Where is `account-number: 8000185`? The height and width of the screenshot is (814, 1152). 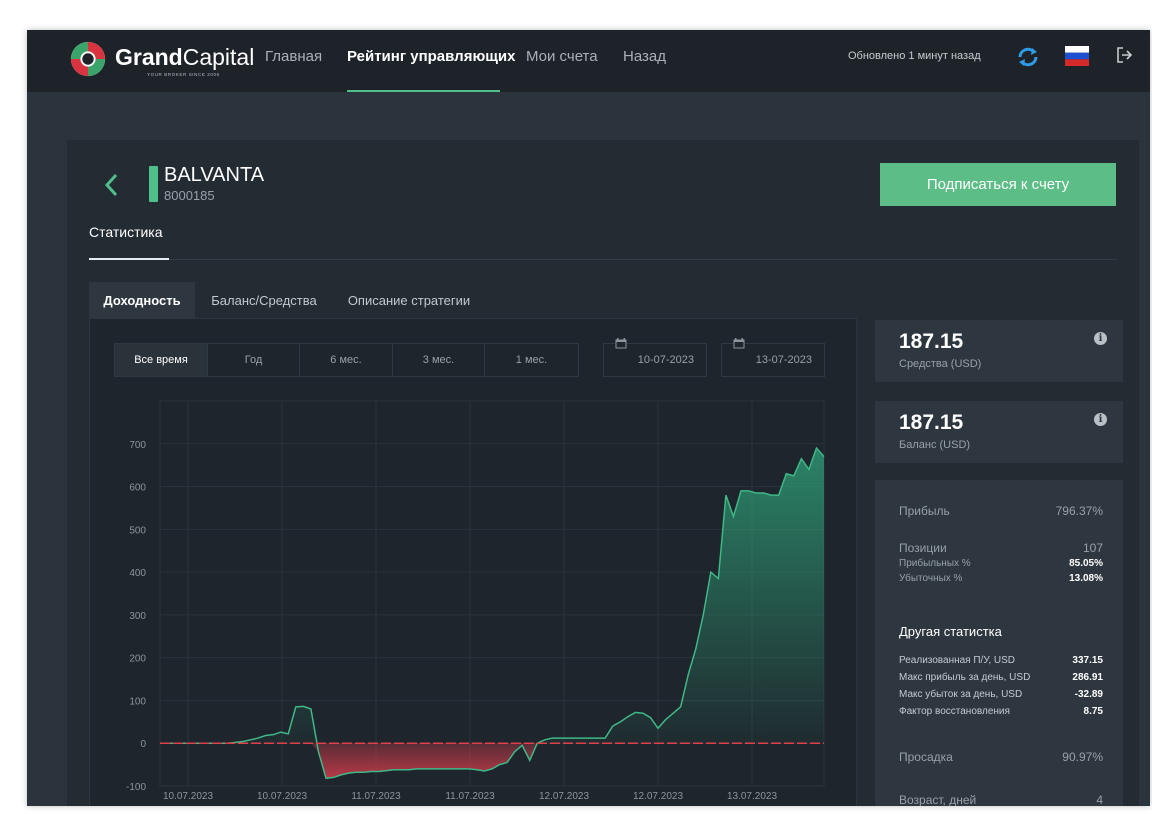
account-number: 8000185 is located at coordinates (189, 195).